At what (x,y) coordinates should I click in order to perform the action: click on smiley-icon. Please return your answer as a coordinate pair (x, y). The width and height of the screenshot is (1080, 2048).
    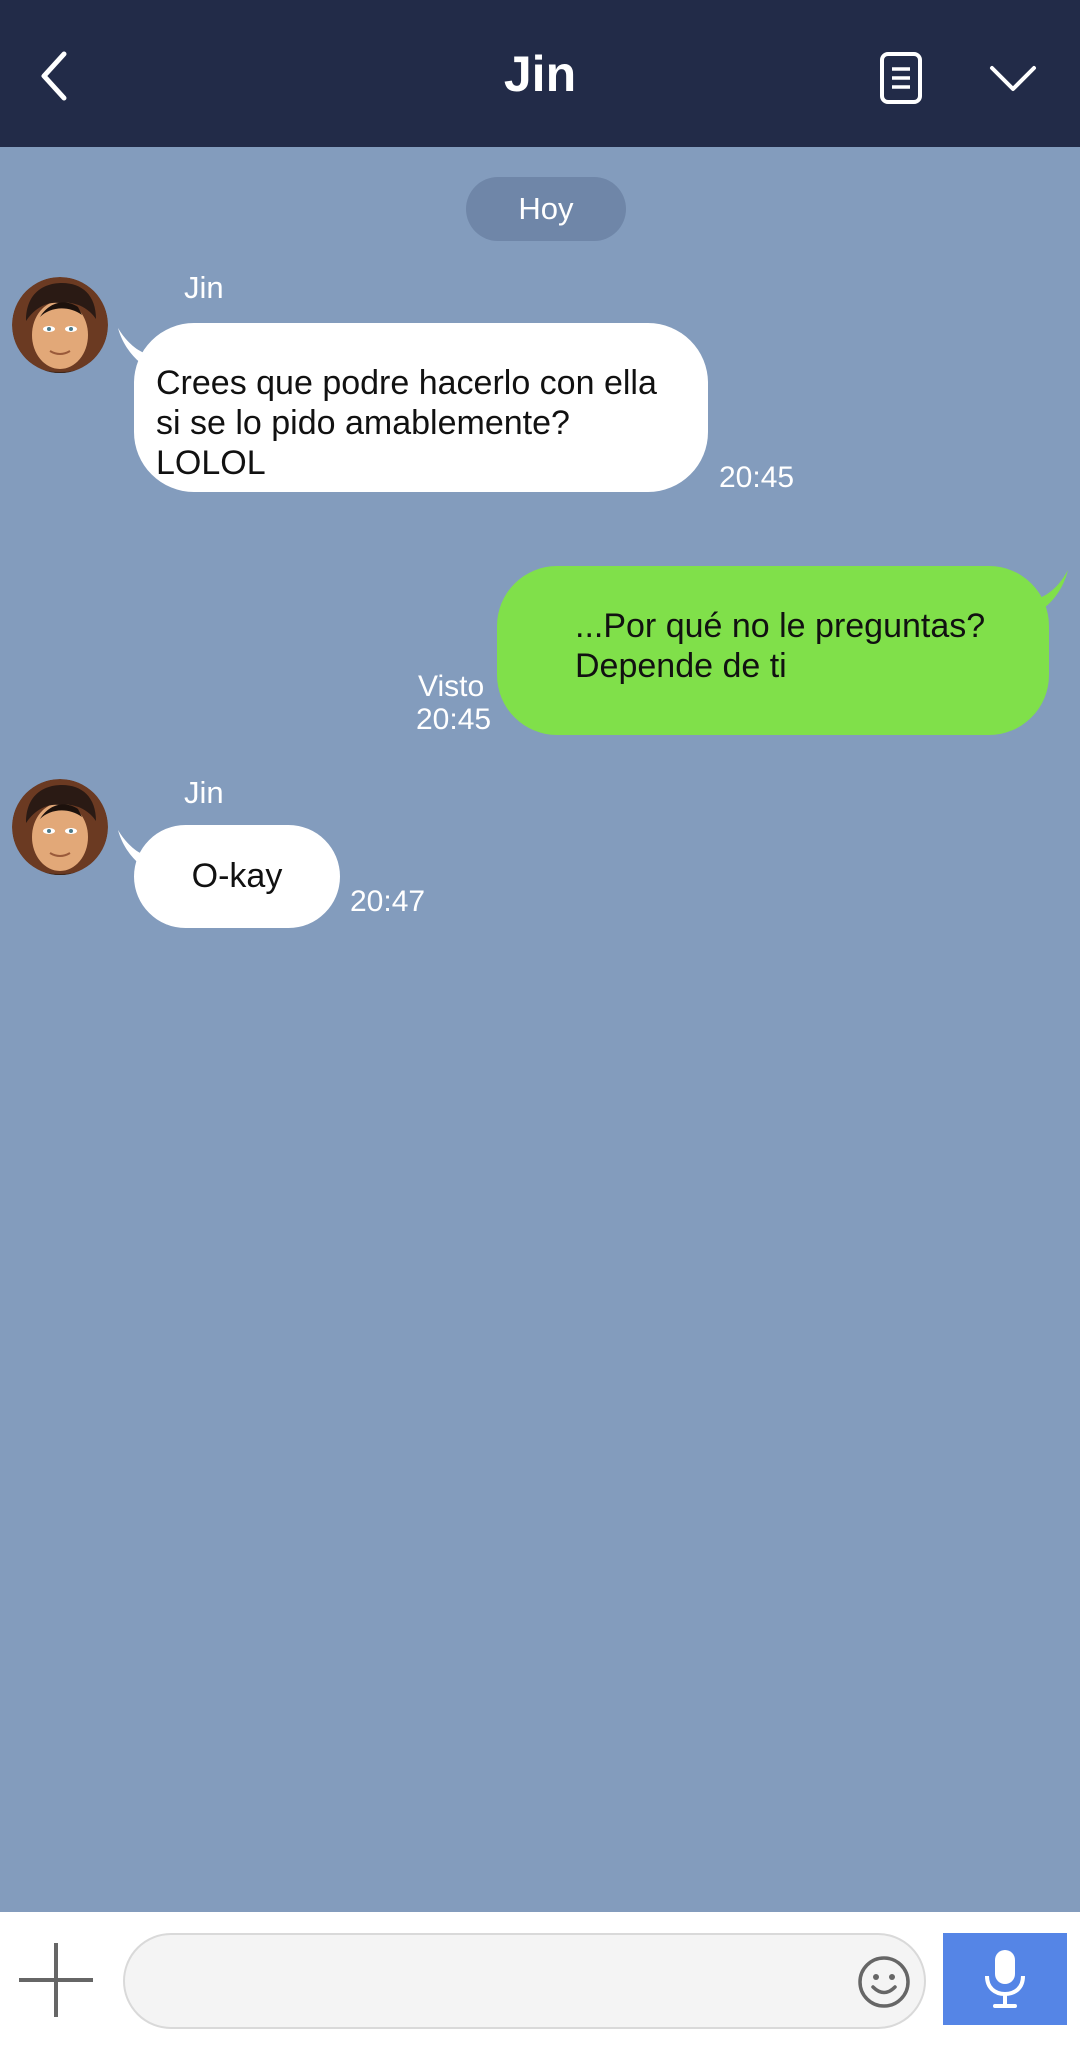
    Looking at the image, I should click on (884, 1982).